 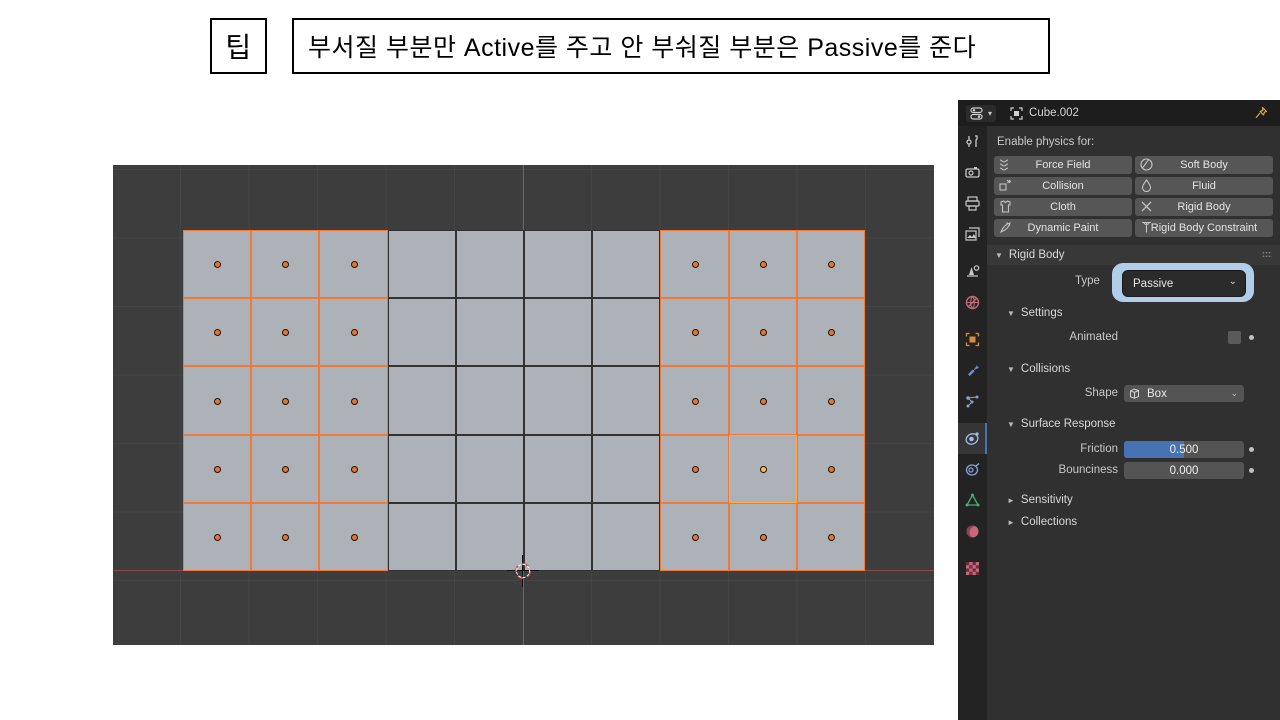 I want to click on section-settings: ▼ Settings, so click(x=1133, y=313).